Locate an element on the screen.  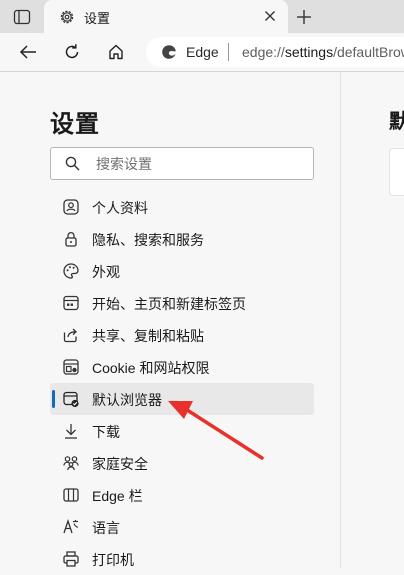
home-icon is located at coordinates (116, 52).